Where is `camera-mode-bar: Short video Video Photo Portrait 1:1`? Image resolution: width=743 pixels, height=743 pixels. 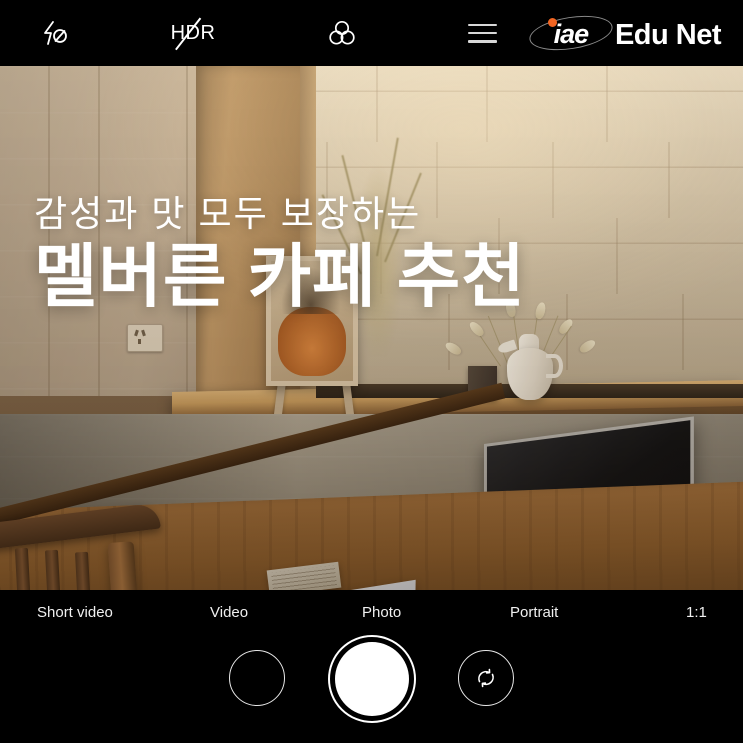
camera-mode-bar: Short video Video Photo Portrait 1:1 is located at coordinates (371, 612).